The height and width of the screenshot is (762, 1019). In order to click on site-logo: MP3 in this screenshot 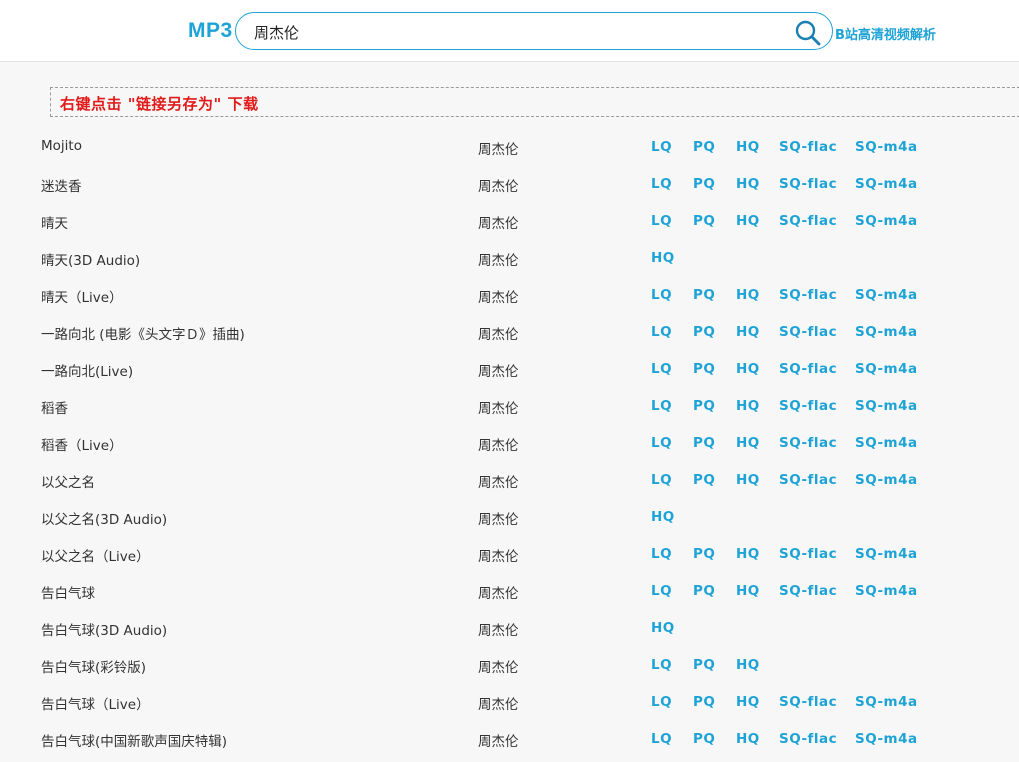, I will do `click(210, 31)`.